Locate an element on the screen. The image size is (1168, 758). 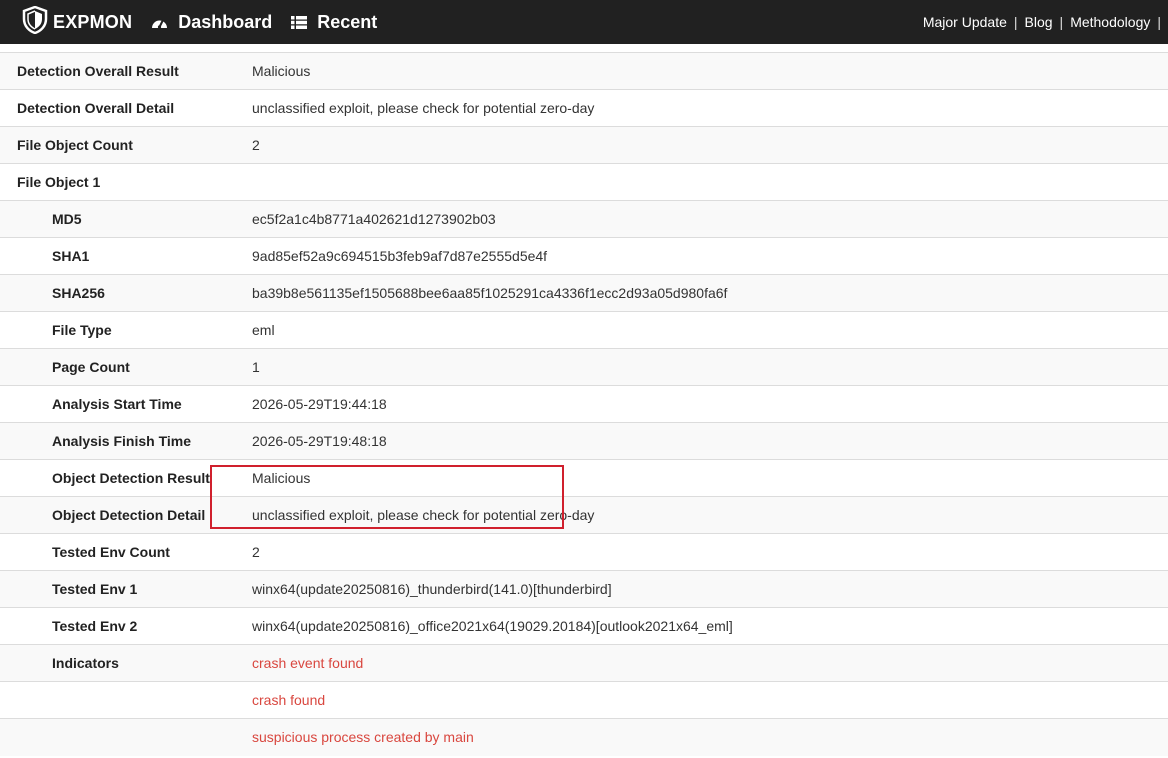
nav-recent: Recent is located at coordinates (334, 22).